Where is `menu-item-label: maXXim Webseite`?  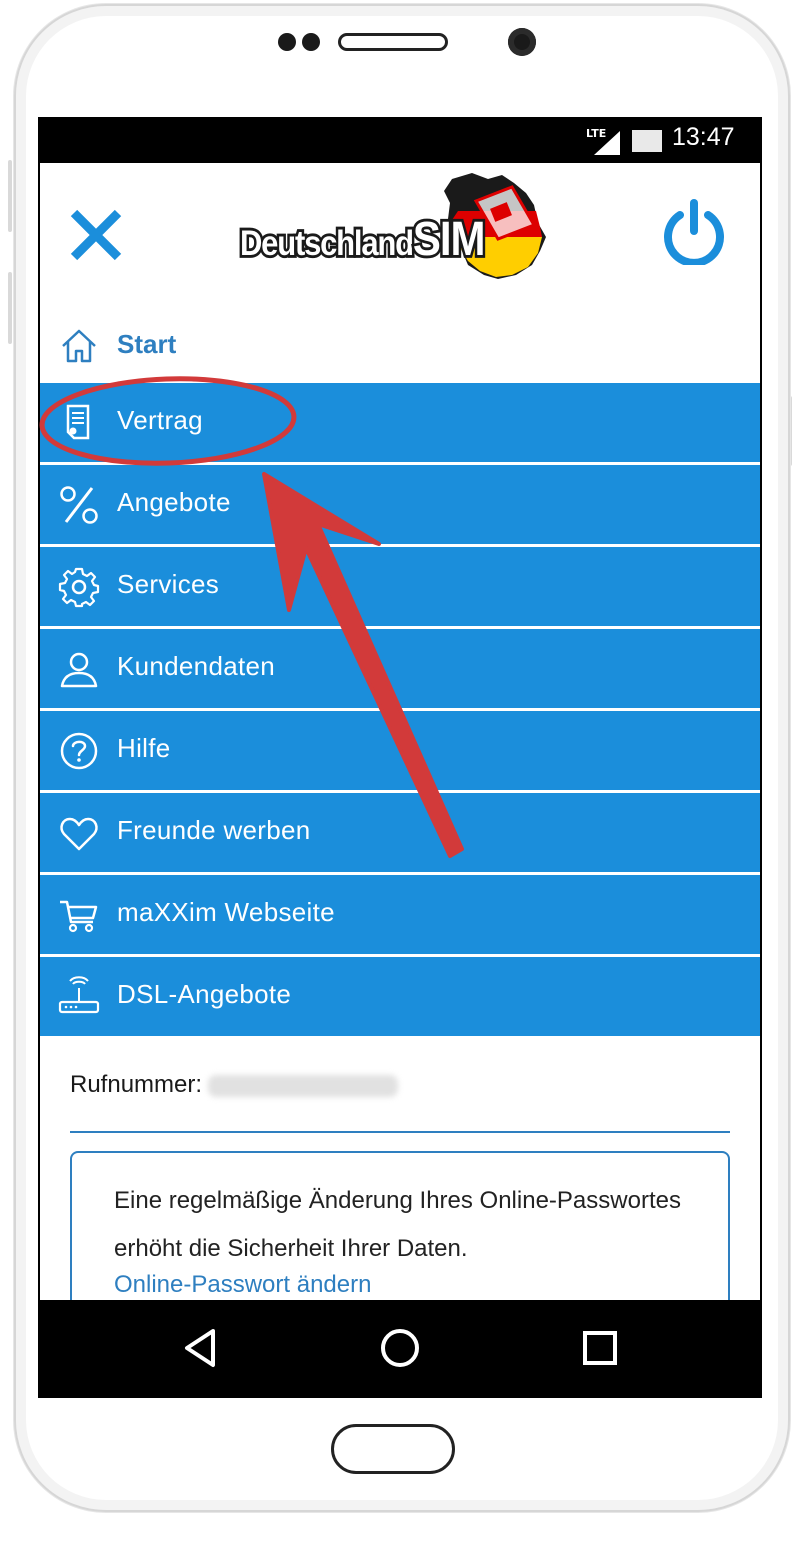
menu-item-label: maXXim Webseite is located at coordinates (226, 912).